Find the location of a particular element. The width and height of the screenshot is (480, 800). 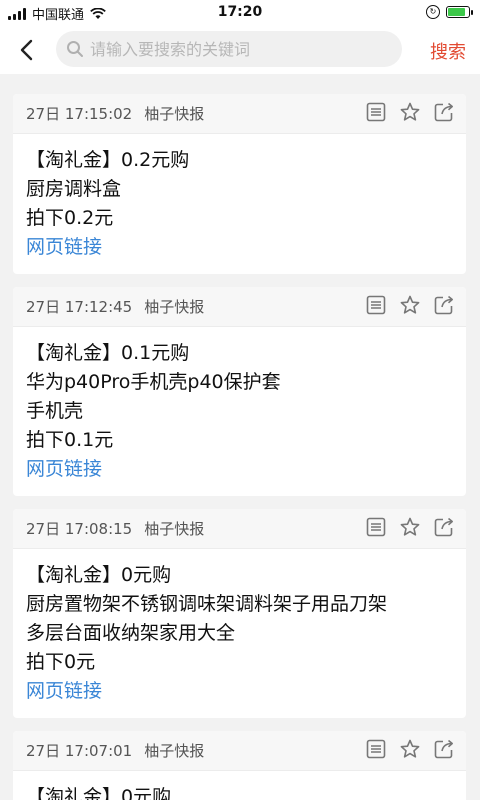

back-button is located at coordinates (26, 50).